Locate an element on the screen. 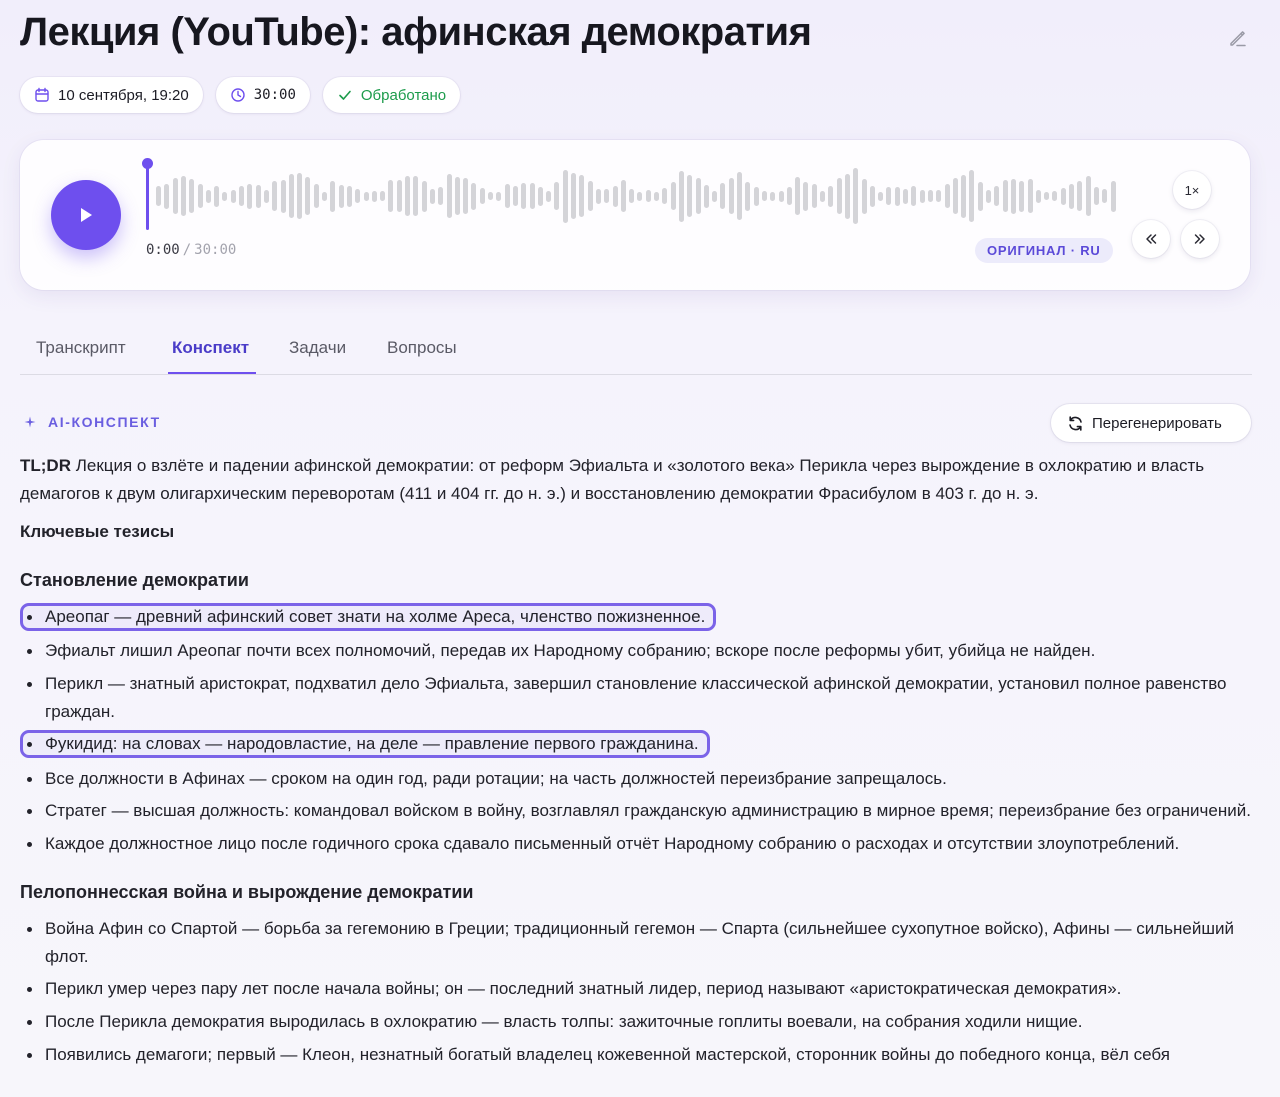 This screenshot has height=1097, width=1280. date-chip: 10 сентября, 19:20 is located at coordinates (111, 95).